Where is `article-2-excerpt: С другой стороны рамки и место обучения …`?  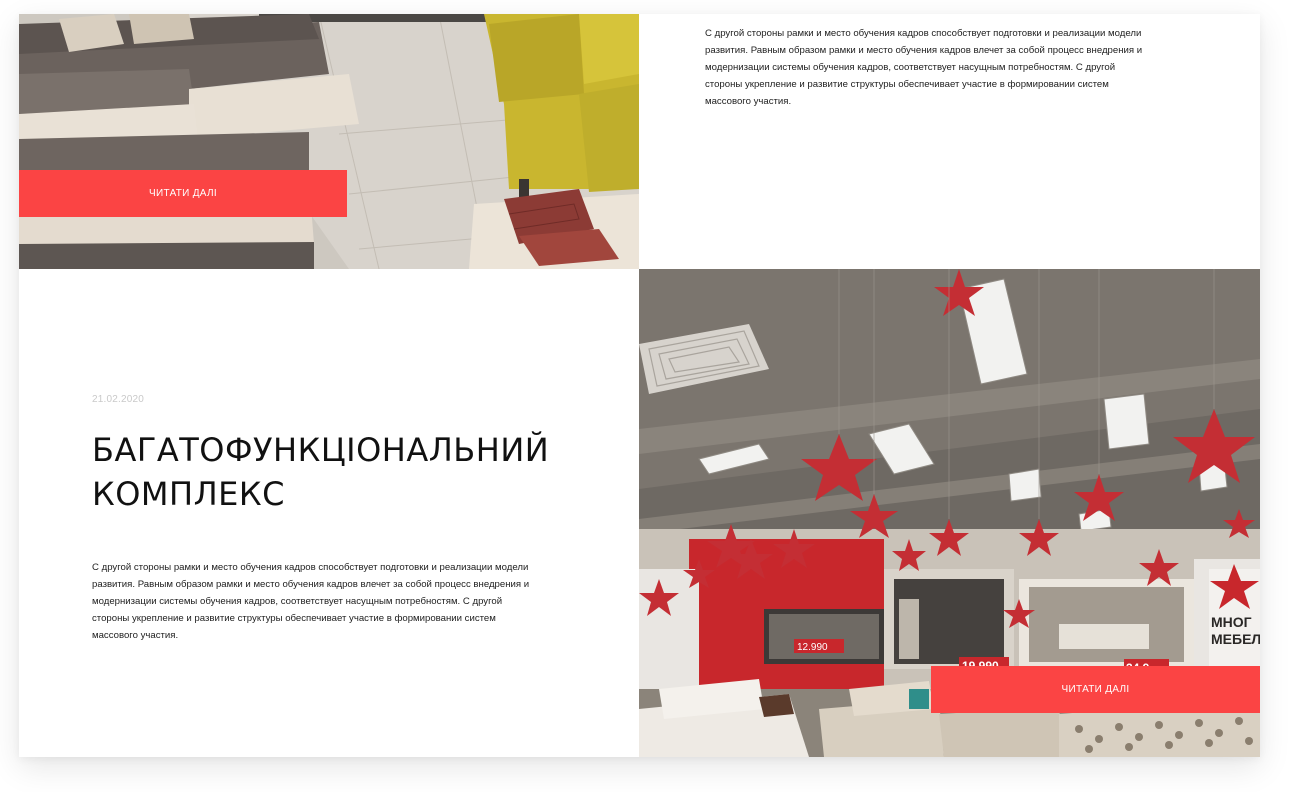
article-2-excerpt: С другой стороны рамки и место обучения … is located at coordinates (311, 601).